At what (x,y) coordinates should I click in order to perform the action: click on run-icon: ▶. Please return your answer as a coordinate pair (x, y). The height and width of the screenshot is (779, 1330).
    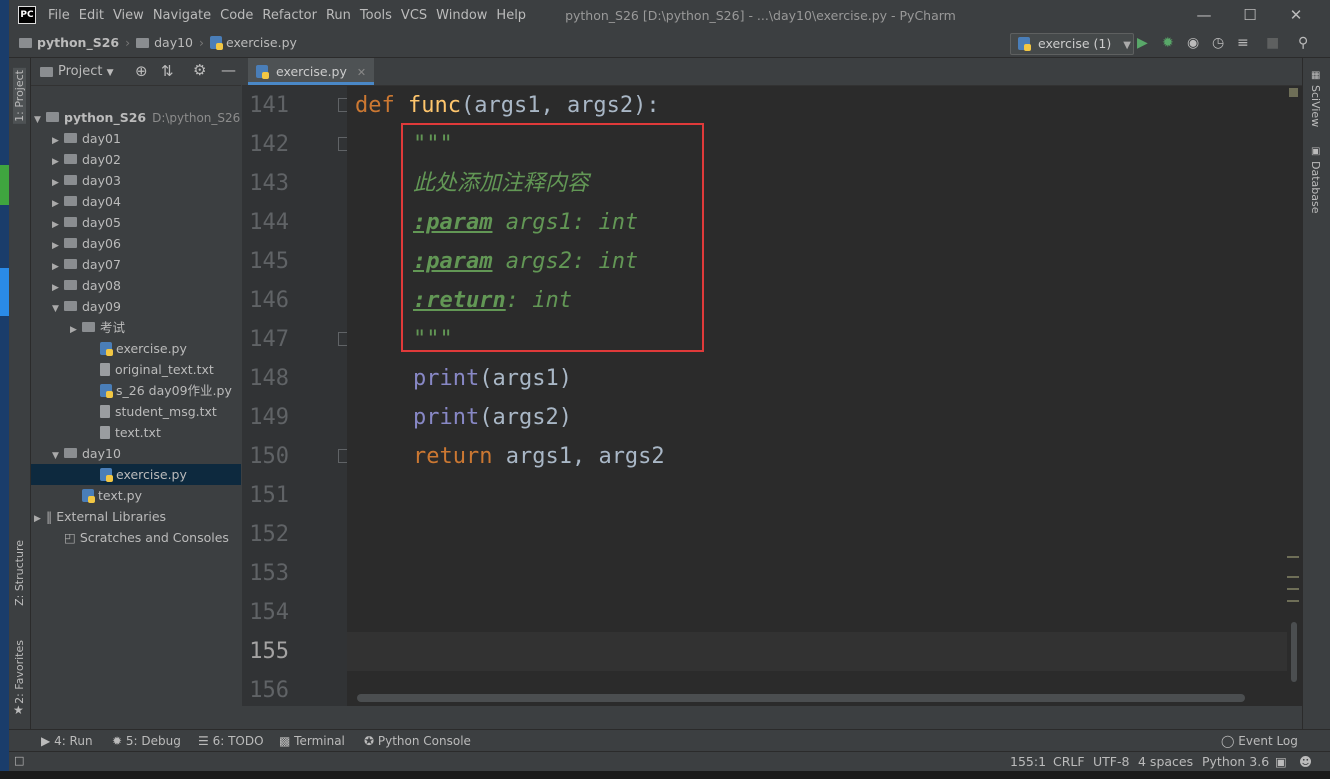
    Looking at the image, I should click on (1142, 43).